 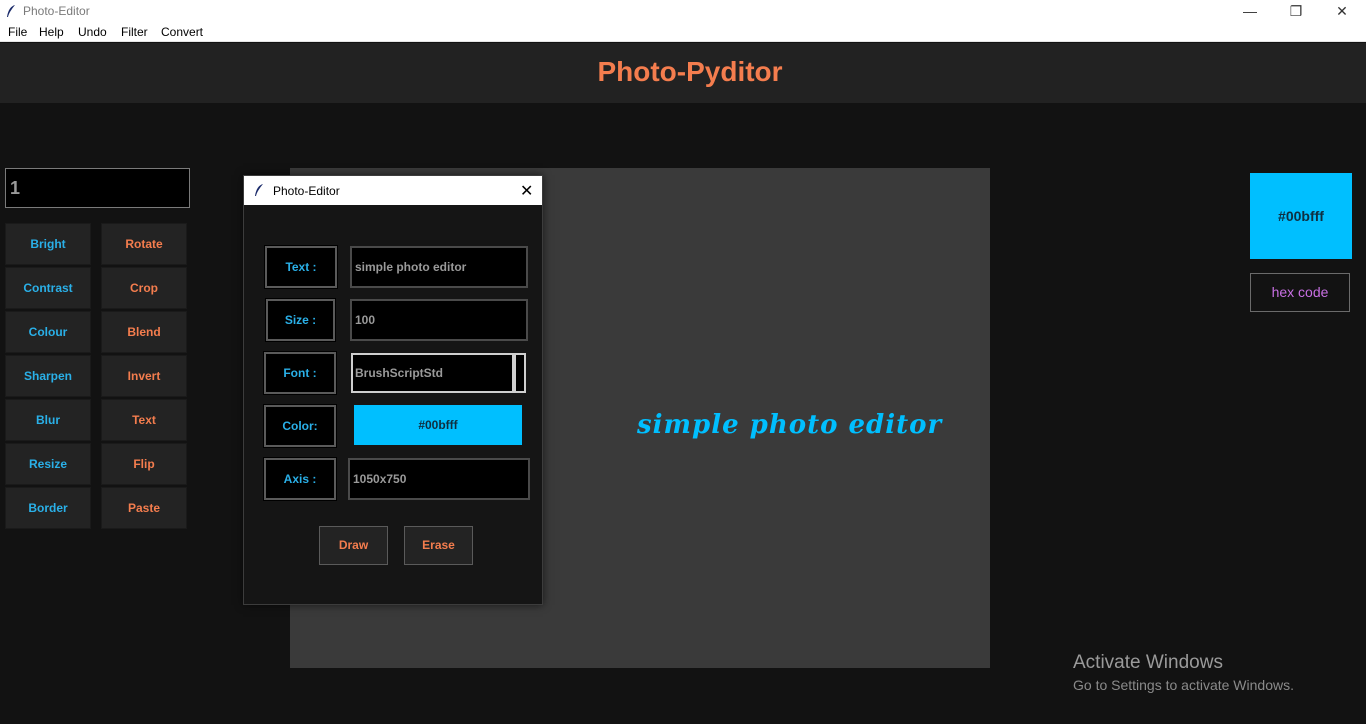 I want to click on text-input: simple photo editor, so click(x=439, y=267).